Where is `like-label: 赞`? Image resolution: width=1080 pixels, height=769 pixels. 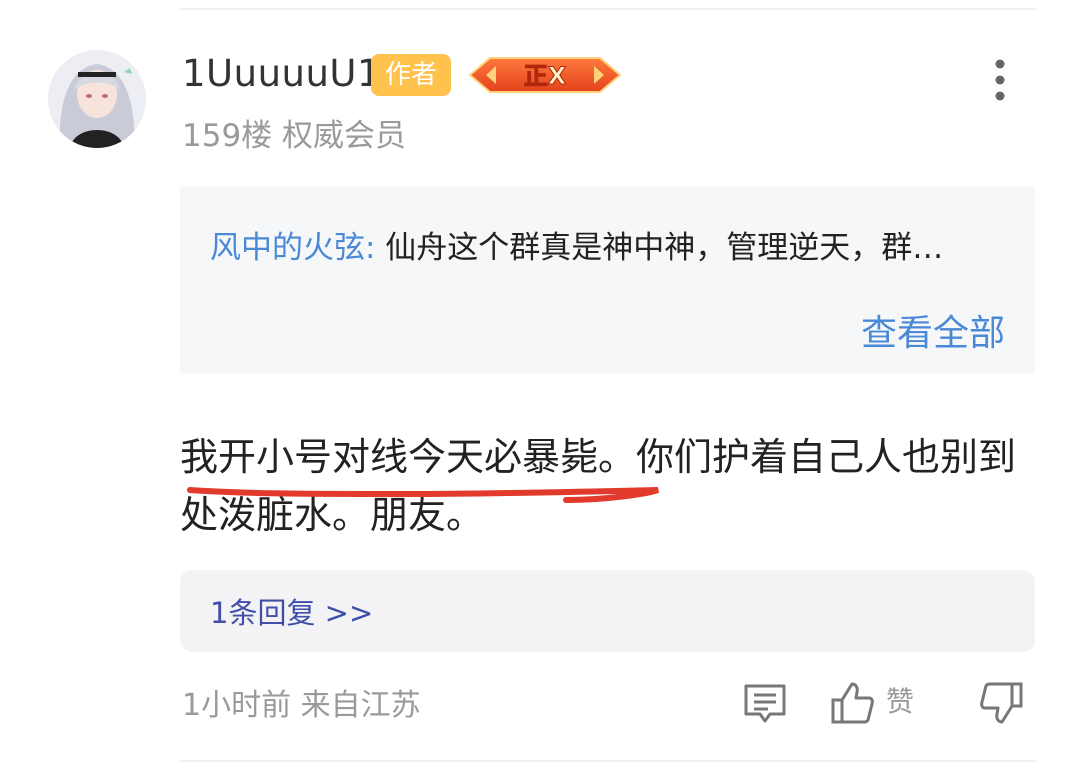 like-label: 赞 is located at coordinates (900, 700).